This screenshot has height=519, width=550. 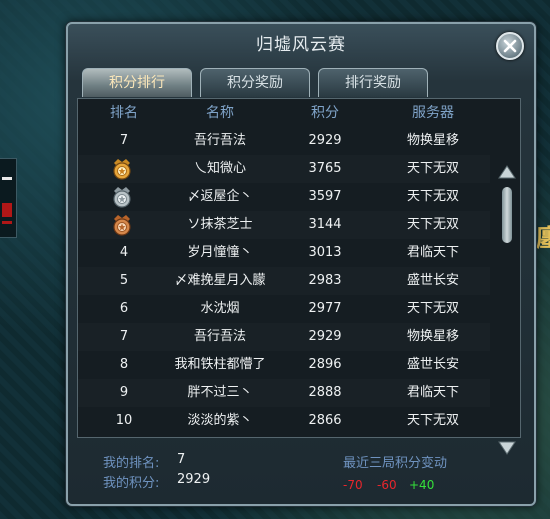 I want to click on rank-cell: 5, so click(x=124, y=280).